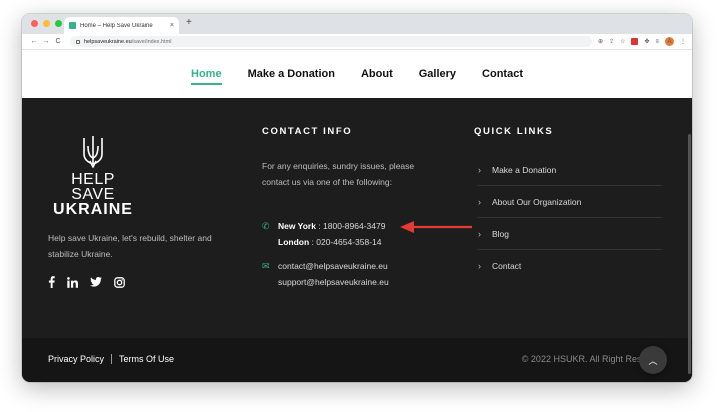 The height and width of the screenshot is (412, 717). I want to click on new-tab-button: +, so click(189, 22).